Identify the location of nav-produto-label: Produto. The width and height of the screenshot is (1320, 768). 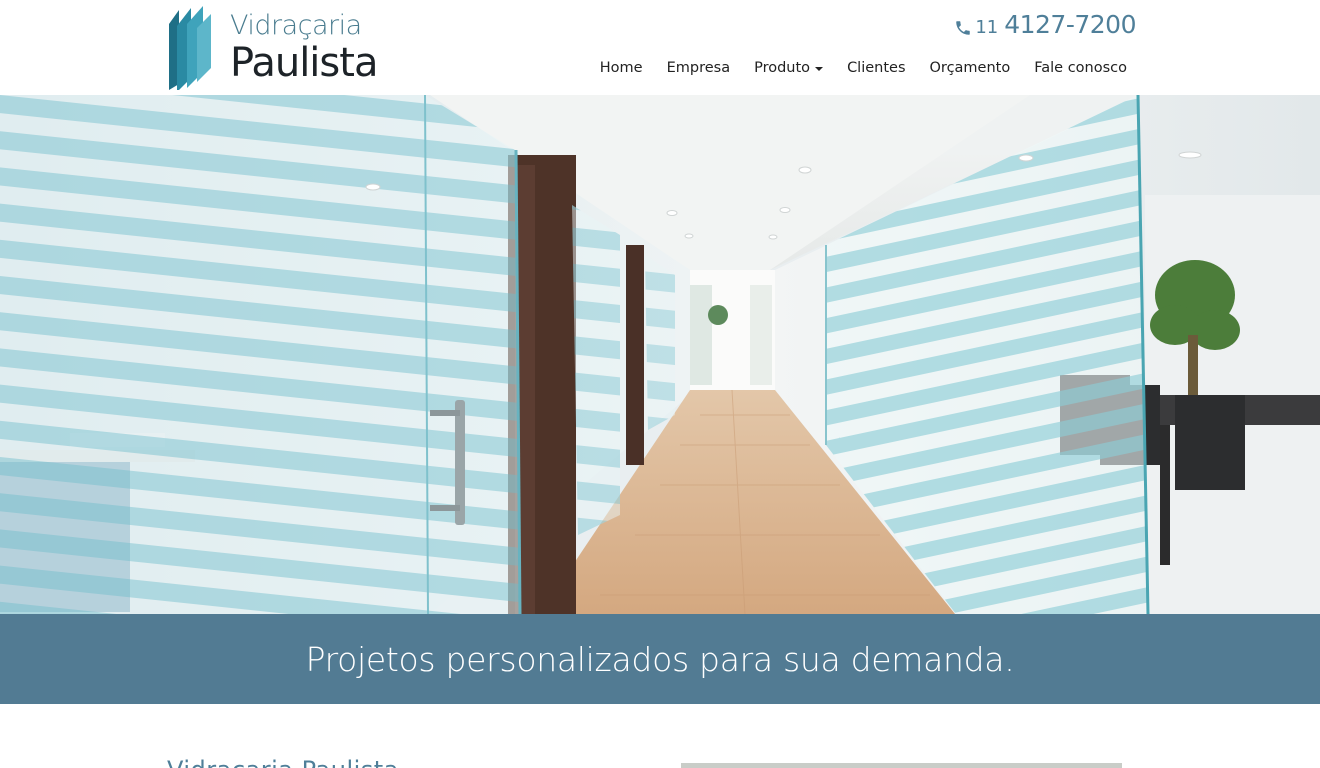
(782, 68).